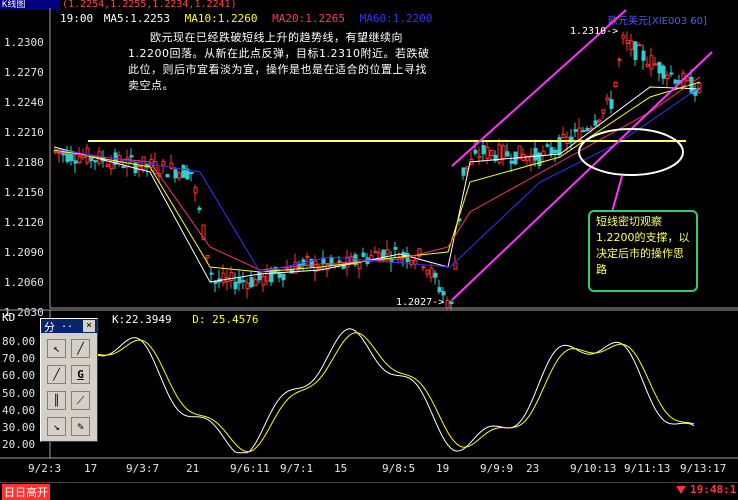 The width and height of the screenshot is (738, 500). Describe the element at coordinates (297, 468) in the screenshot. I see `date-tick-label: 9/7:1` at that location.